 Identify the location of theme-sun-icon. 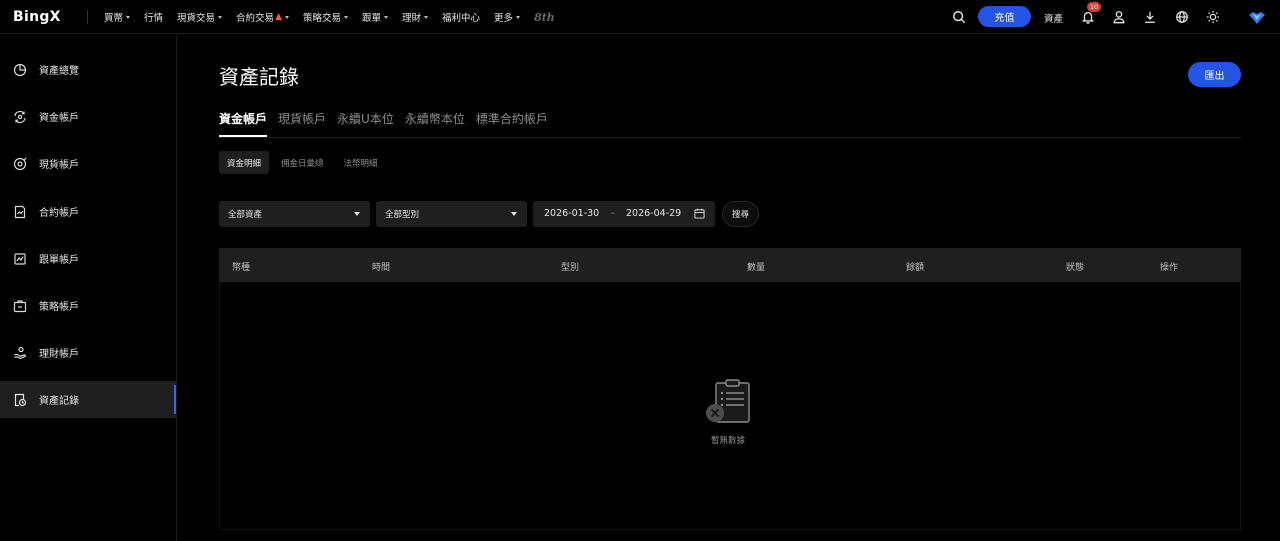
(1213, 17).